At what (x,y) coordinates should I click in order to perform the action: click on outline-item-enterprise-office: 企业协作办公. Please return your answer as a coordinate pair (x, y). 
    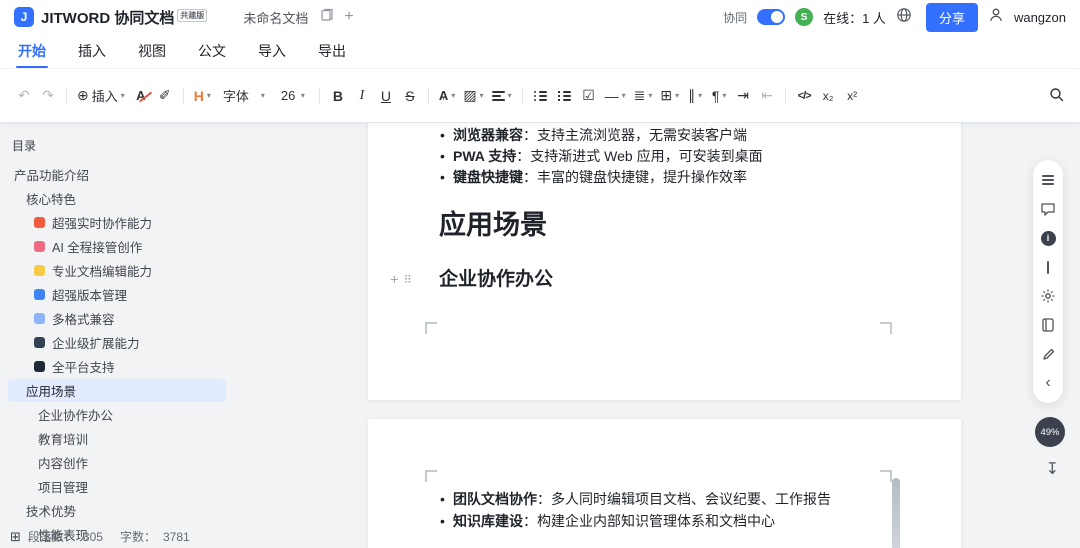
    Looking at the image, I should click on (117, 414).